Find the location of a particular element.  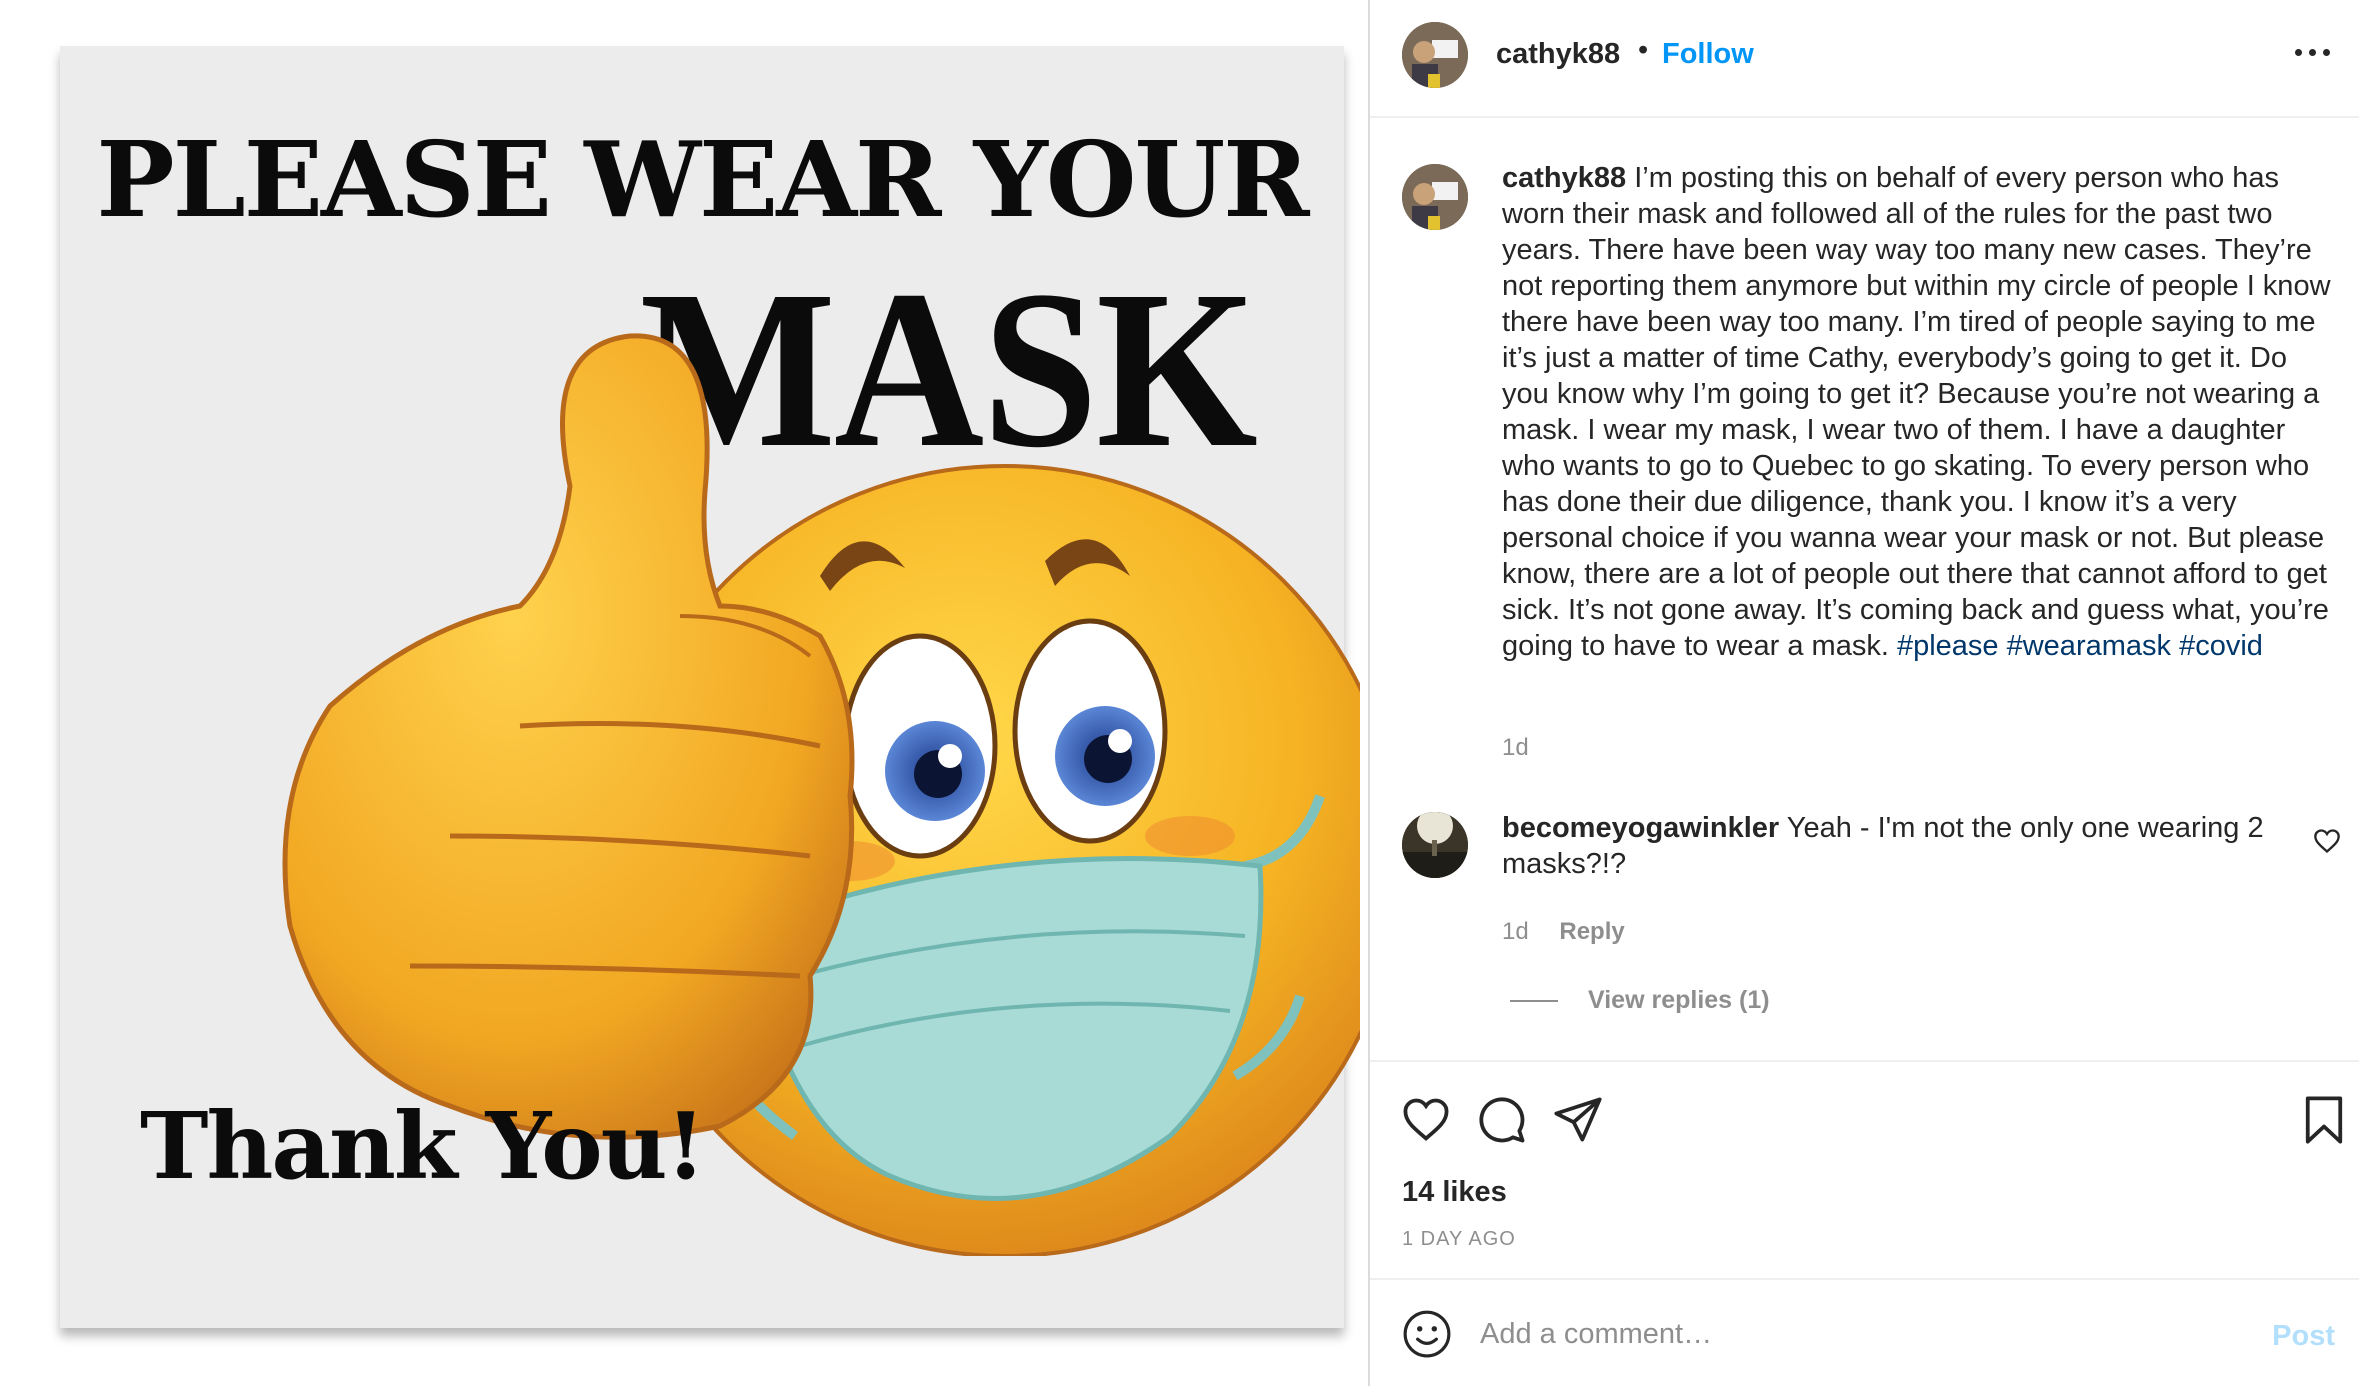

author-username: cathyk88 is located at coordinates (1558, 54).